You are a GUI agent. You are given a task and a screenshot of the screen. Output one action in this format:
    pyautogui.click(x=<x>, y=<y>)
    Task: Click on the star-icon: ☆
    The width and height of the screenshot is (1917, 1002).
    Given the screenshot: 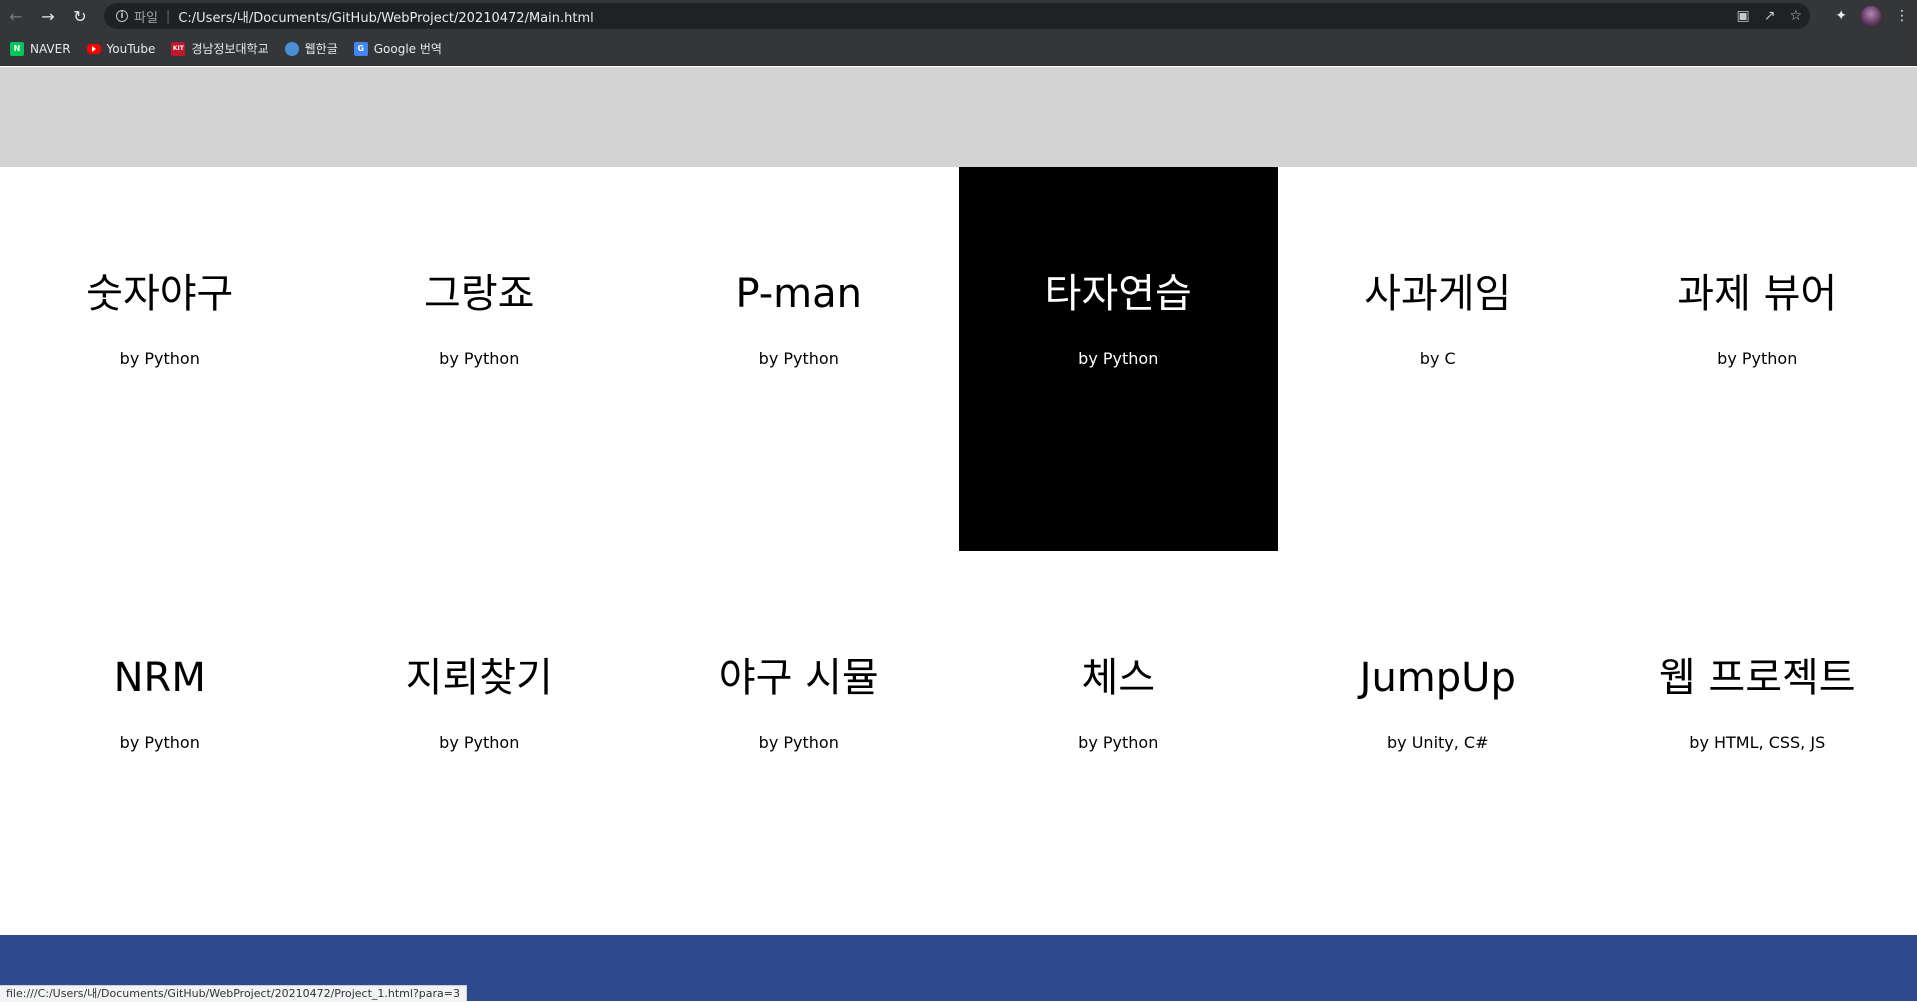 What is the action you would take?
    pyautogui.click(x=1795, y=16)
    